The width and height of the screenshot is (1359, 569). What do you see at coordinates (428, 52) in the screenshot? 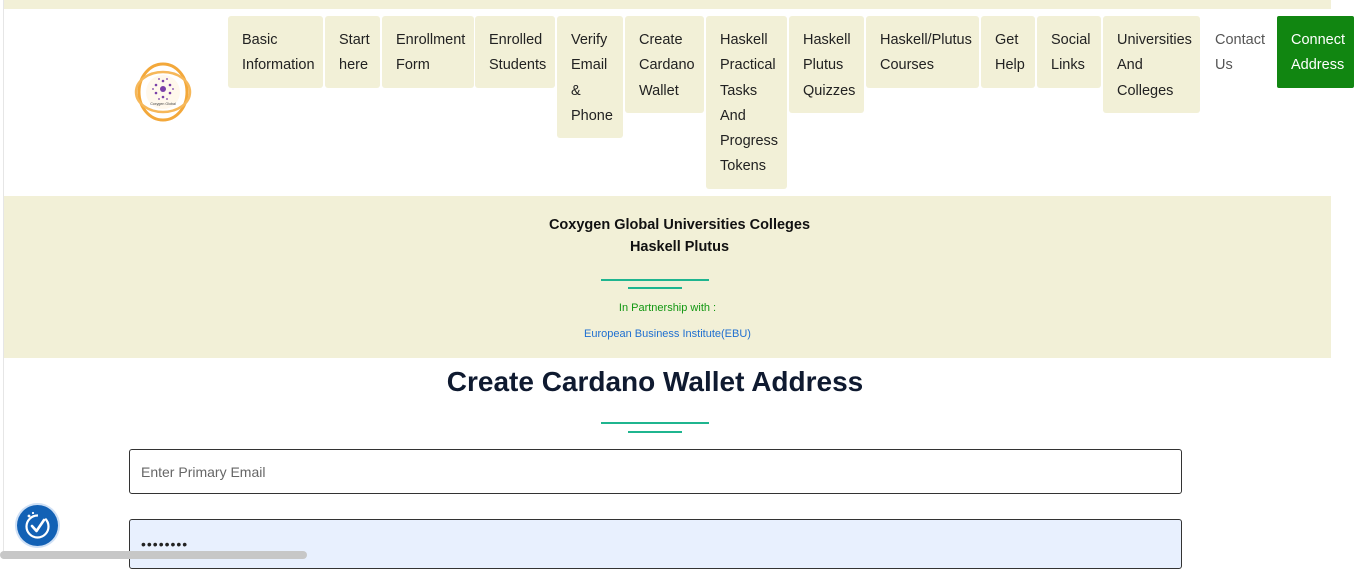
I see `nav-enrollment-form: Enrollment Form` at bounding box center [428, 52].